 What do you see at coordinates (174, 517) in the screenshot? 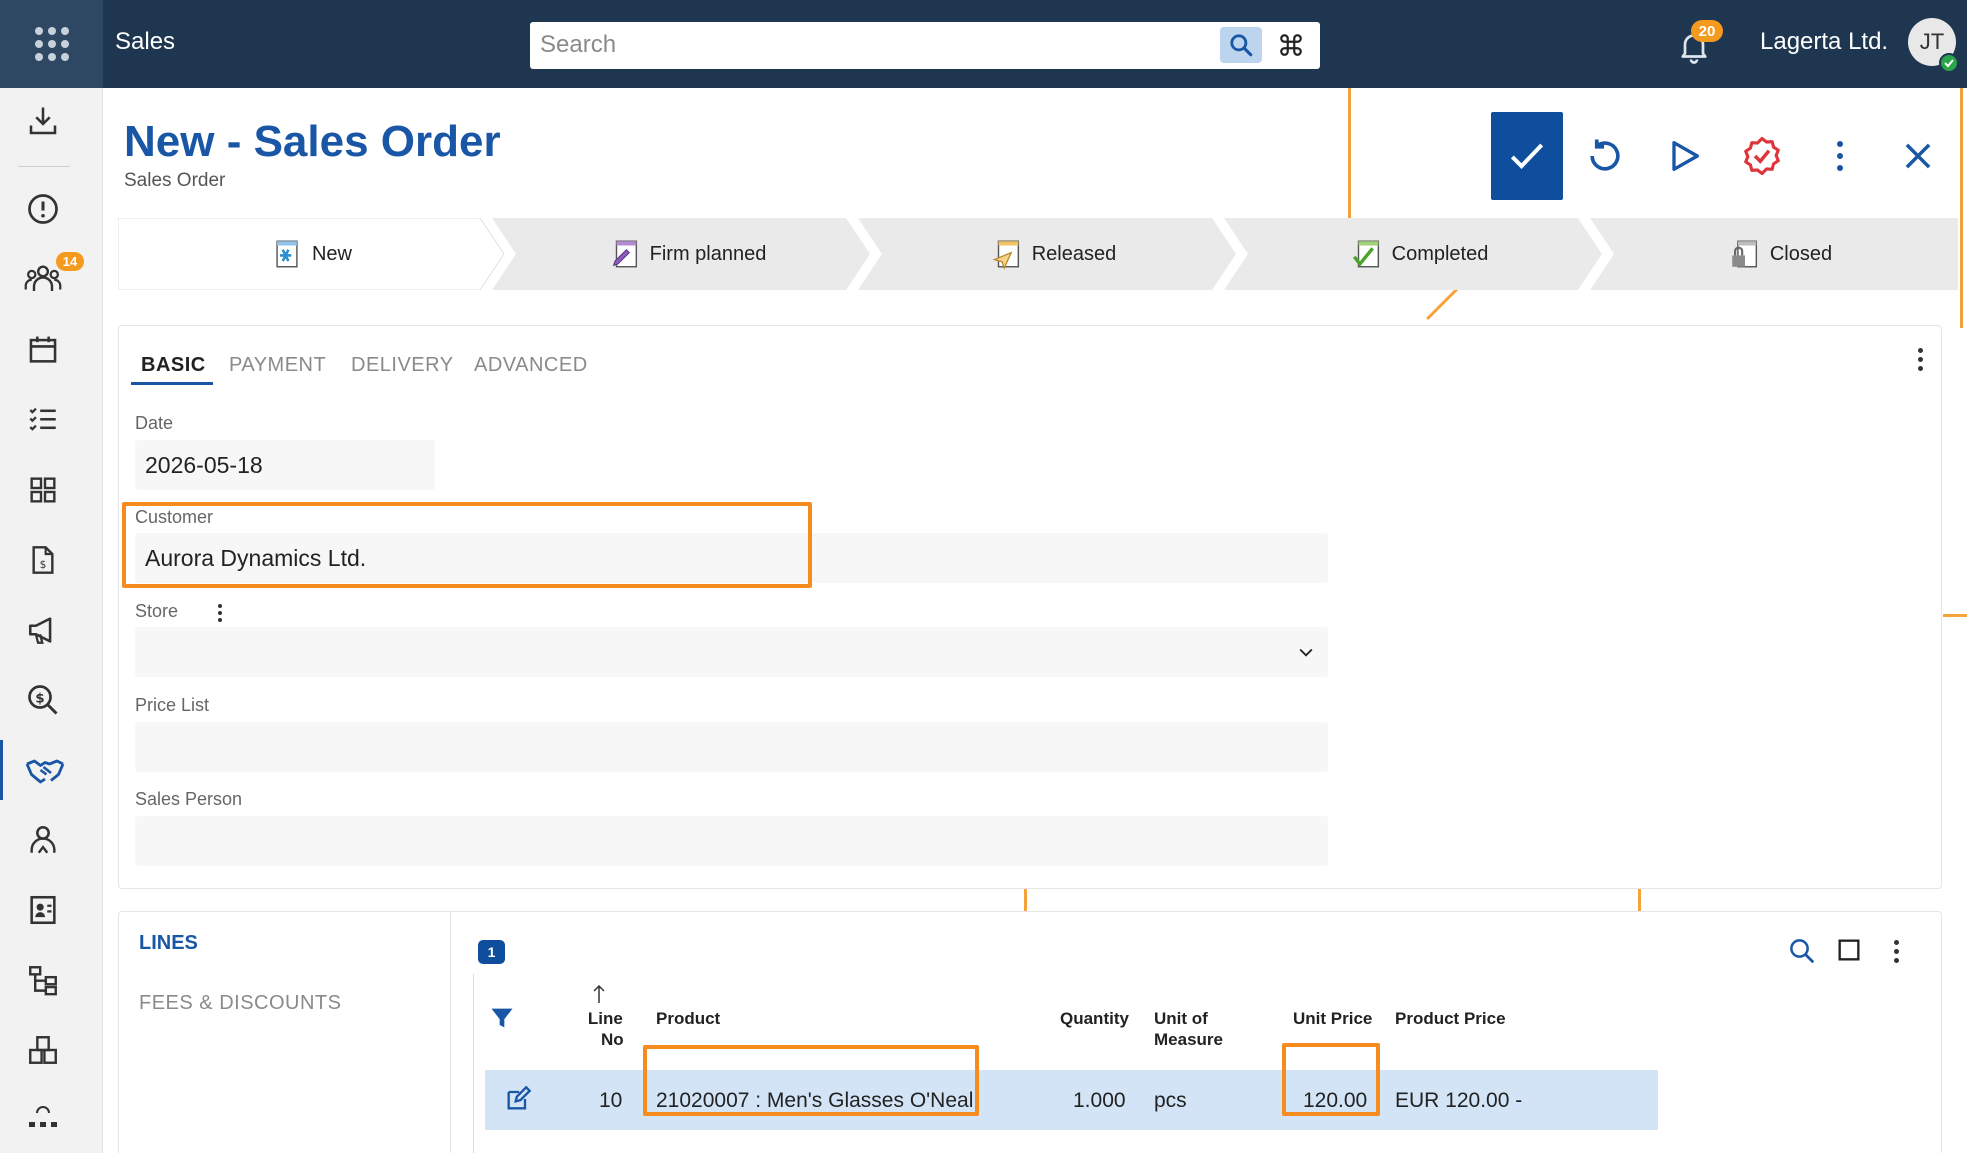
I see `customer-label: Customer` at bounding box center [174, 517].